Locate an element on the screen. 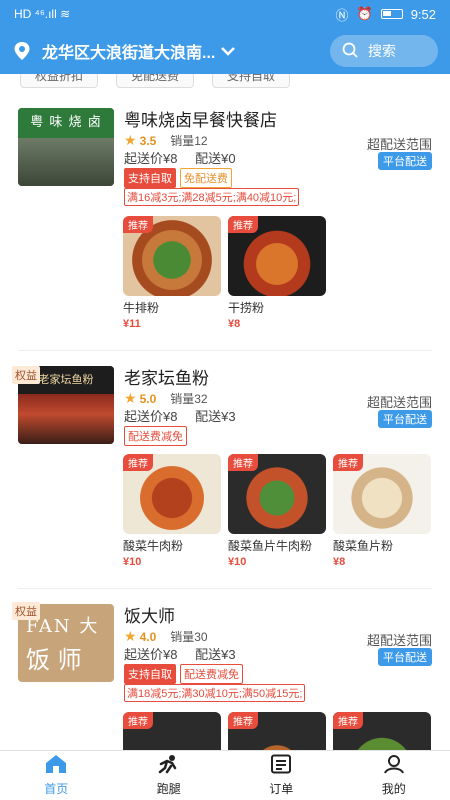 The height and width of the screenshot is (800, 450). tag-free-delivery: 免配送费 is located at coordinates (206, 178).